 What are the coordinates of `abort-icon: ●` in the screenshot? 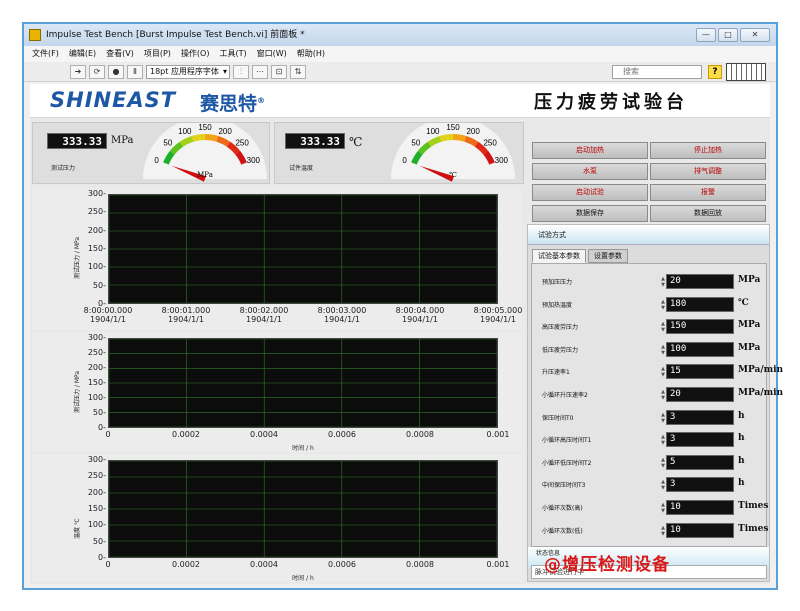 It's located at (116, 71).